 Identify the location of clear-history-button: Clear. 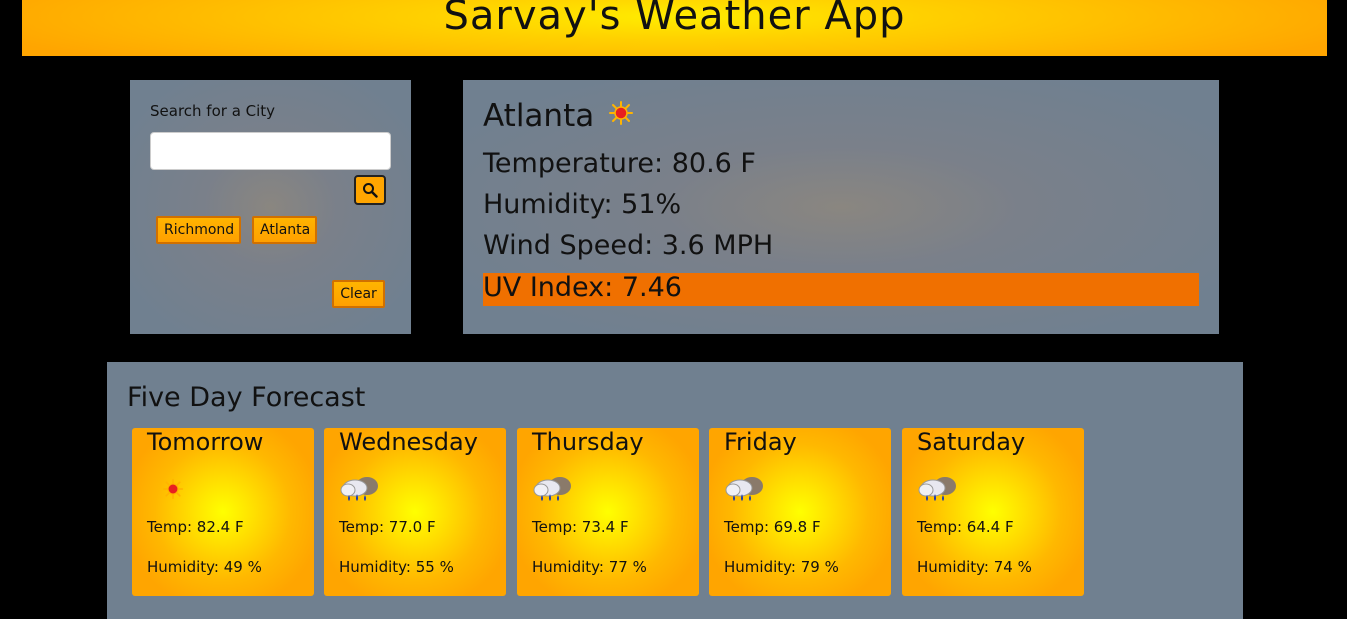
(358, 294).